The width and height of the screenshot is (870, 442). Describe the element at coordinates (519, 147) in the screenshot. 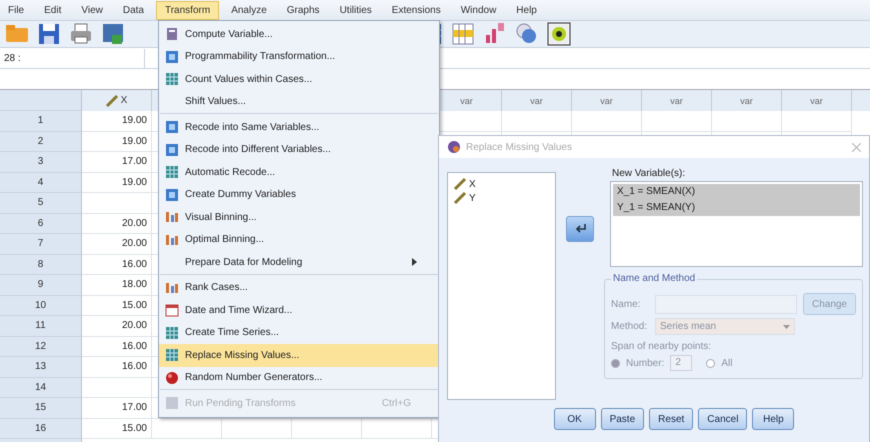

I see `window-title: Replace Missing Values` at that location.